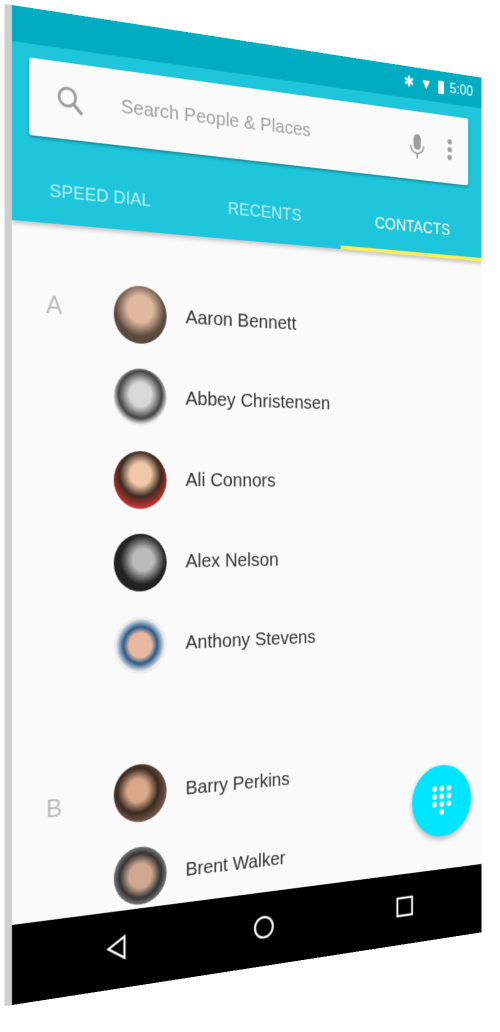 This screenshot has height=1032, width=500. Describe the element at coordinates (196, 563) in the screenshot. I see `contact-row: Alex Nelson` at that location.